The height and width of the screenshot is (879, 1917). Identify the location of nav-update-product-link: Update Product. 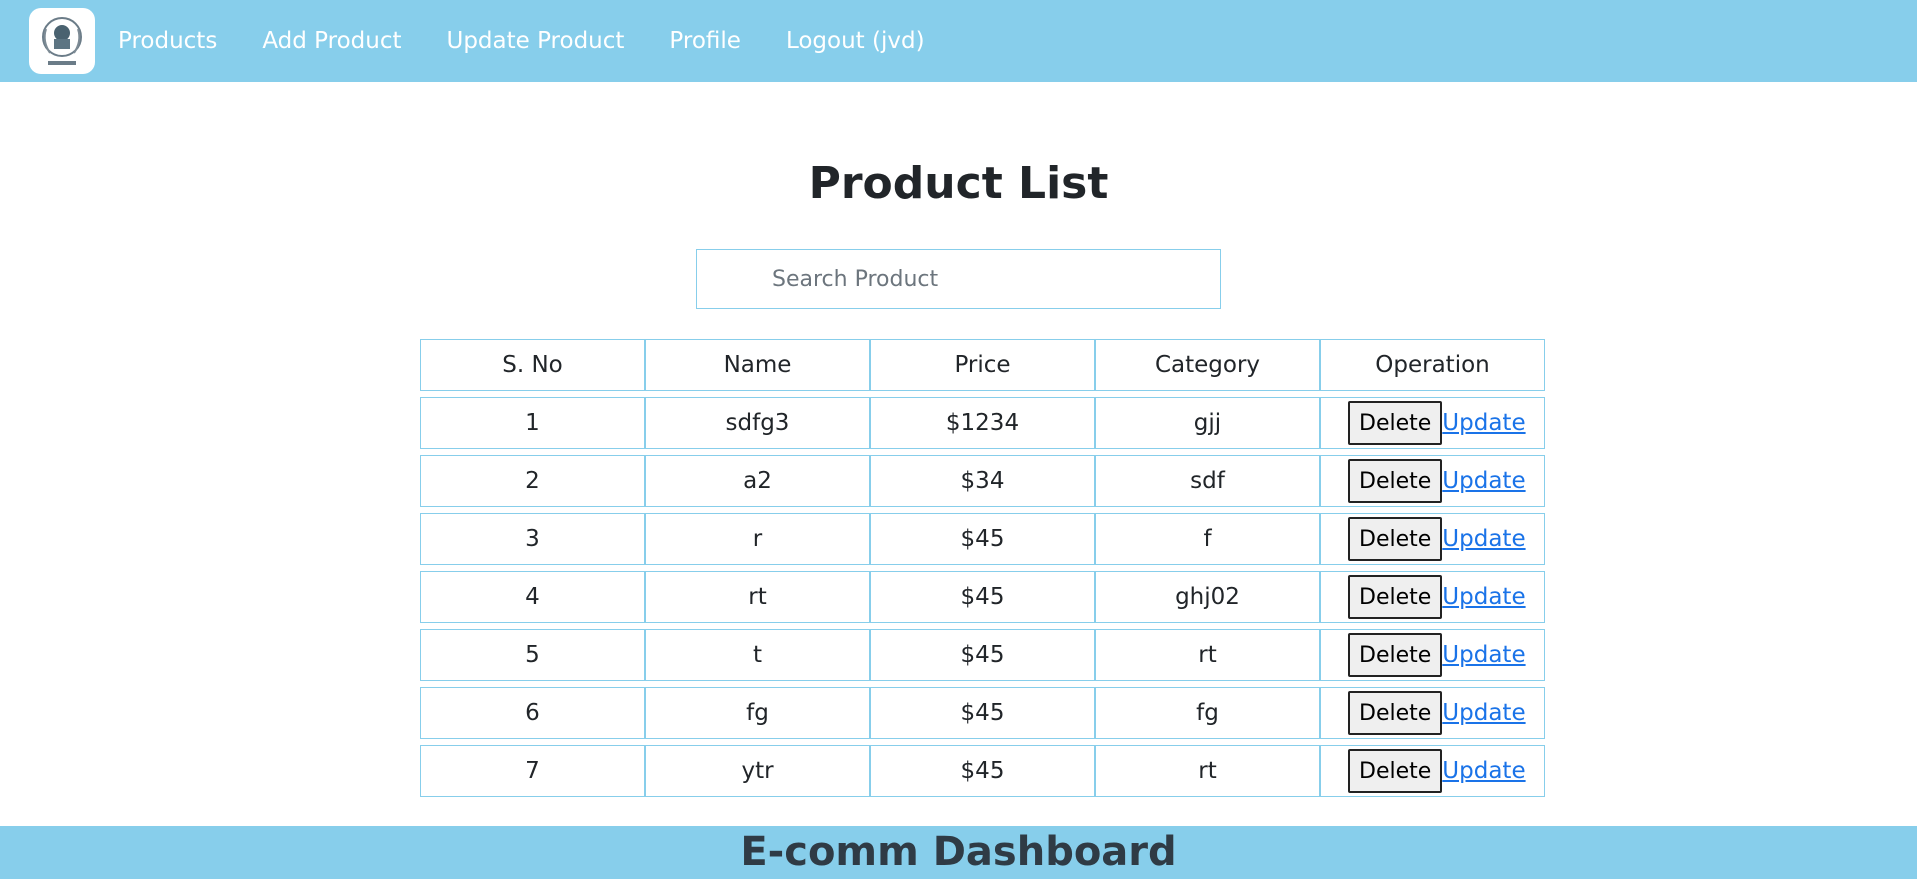
(535, 41).